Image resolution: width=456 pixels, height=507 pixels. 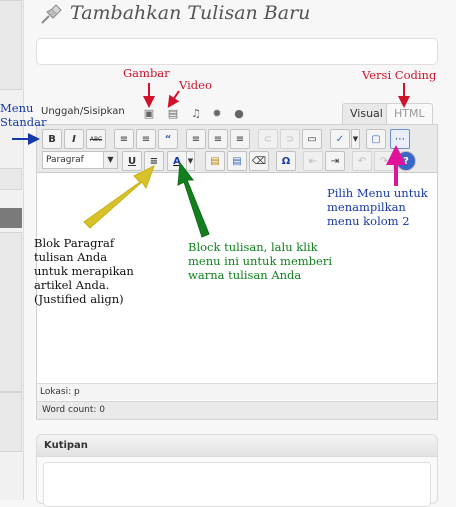 What do you see at coordinates (173, 113) in the screenshot?
I see `add-video-icon: ▤` at bounding box center [173, 113].